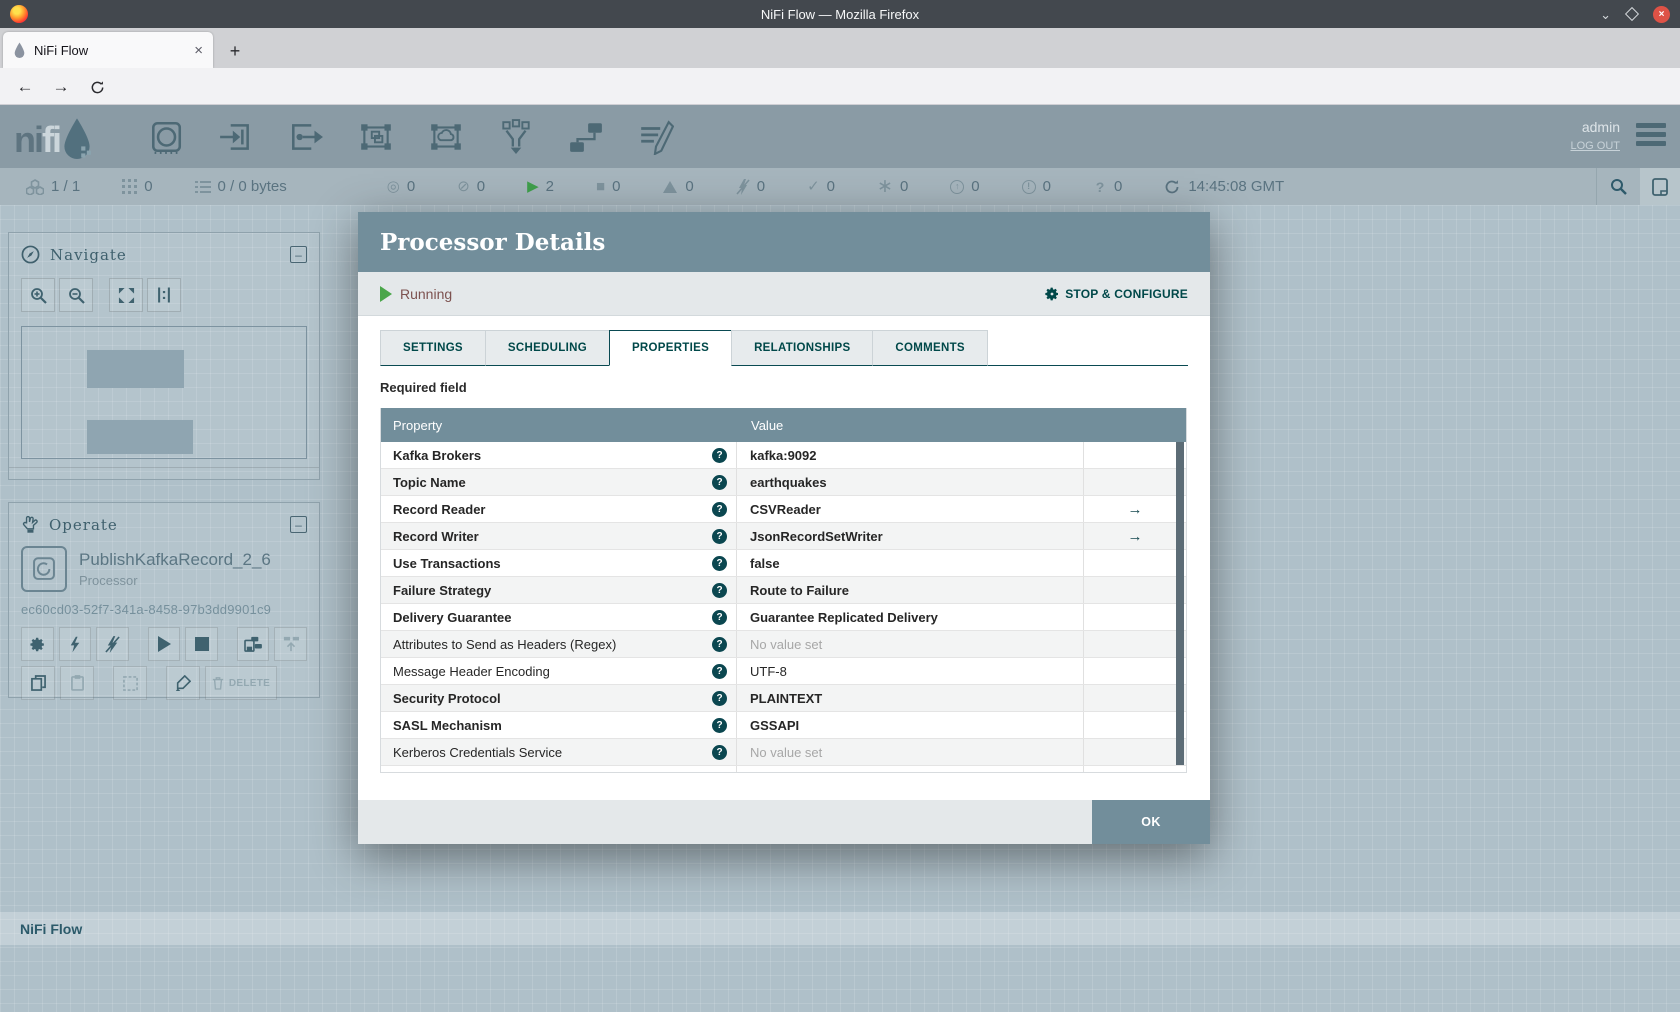 This screenshot has height=1012, width=1680. What do you see at coordinates (306, 137) in the screenshot?
I see `output-port-icon` at bounding box center [306, 137].